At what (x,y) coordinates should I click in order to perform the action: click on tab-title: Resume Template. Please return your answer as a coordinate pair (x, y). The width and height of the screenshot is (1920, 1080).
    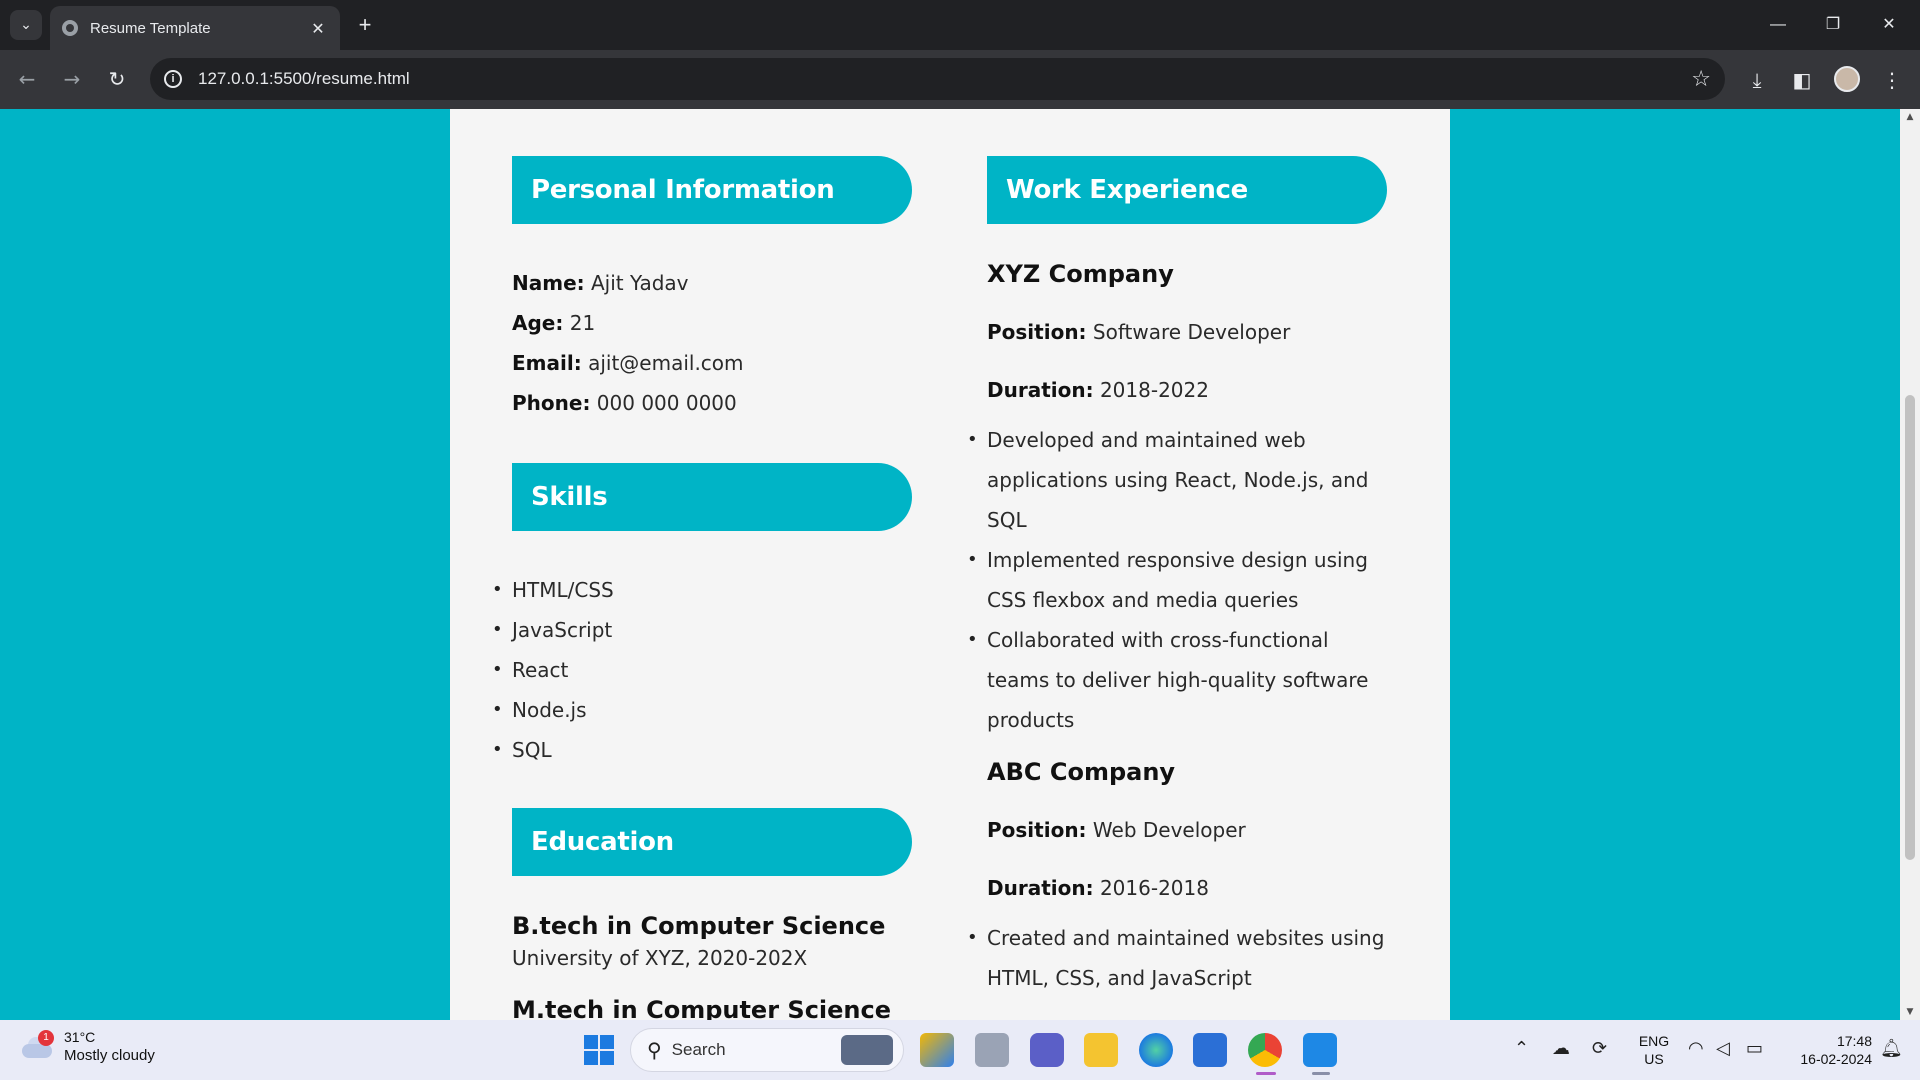
    Looking at the image, I should click on (150, 28).